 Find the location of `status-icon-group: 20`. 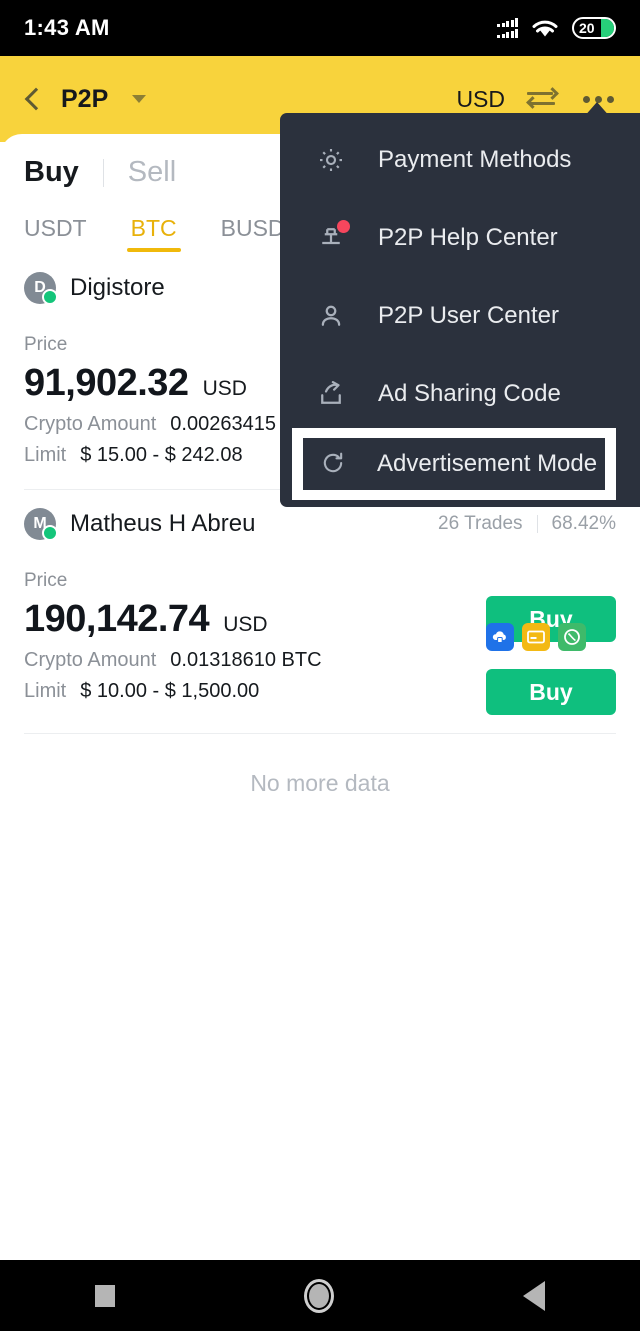

status-icon-group: 20 is located at coordinates (556, 28).